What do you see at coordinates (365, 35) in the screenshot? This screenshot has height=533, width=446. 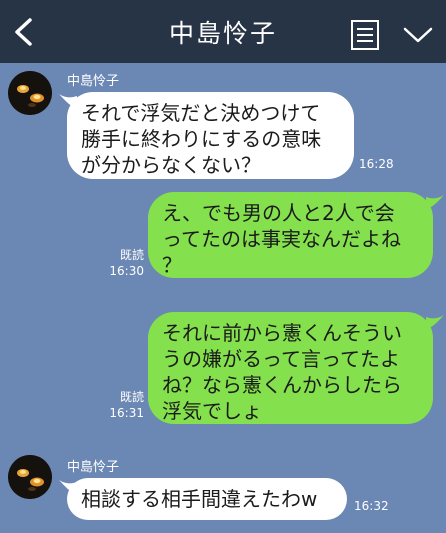 I see `menu-list-icon` at bounding box center [365, 35].